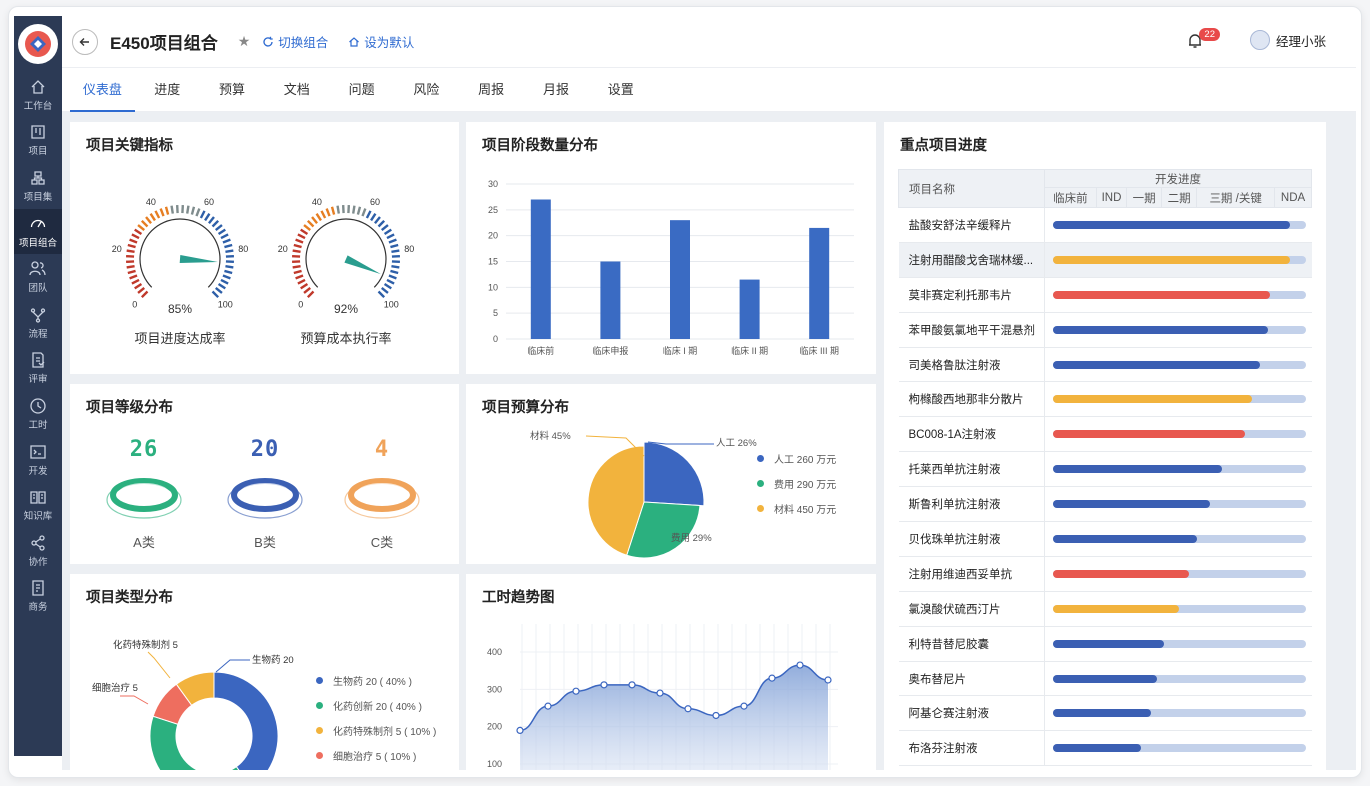  Describe the element at coordinates (38, 551) in the screenshot. I see `sidebar-item-10: 协作` at that location.